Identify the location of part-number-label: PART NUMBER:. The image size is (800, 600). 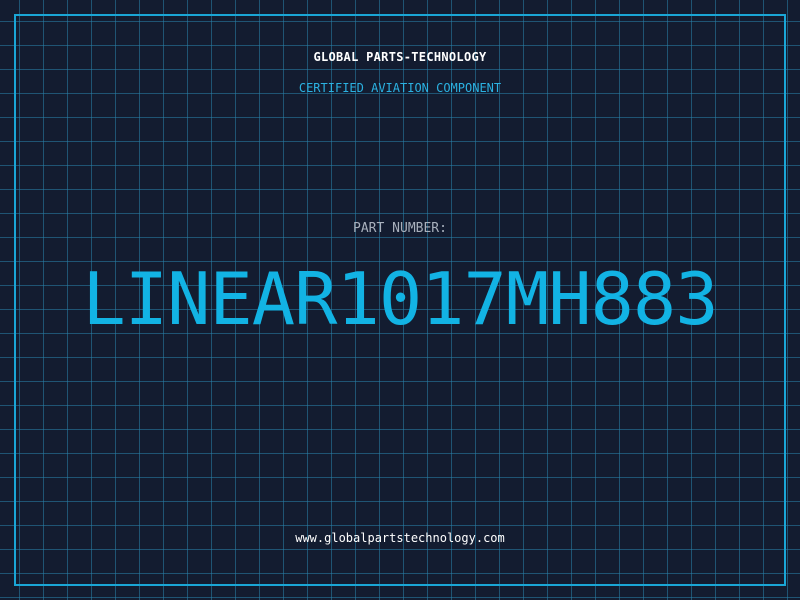
(400, 228).